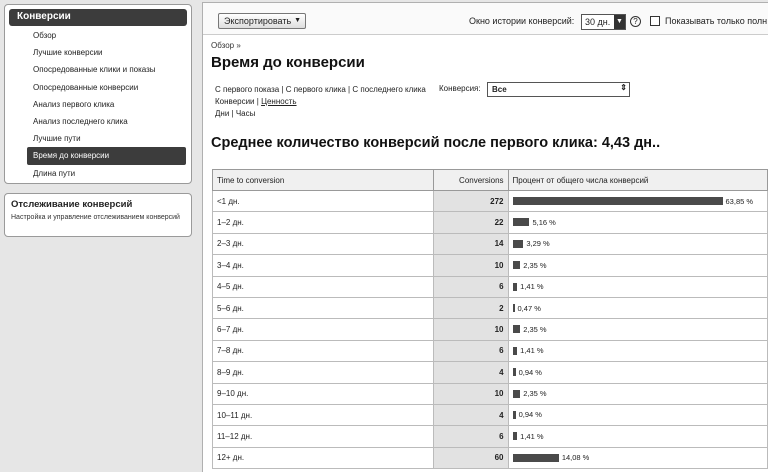 The height and width of the screenshot is (472, 768). Describe the element at coordinates (637, 415) in the screenshot. I see `row-percent-cell: 0,94 %` at that location.